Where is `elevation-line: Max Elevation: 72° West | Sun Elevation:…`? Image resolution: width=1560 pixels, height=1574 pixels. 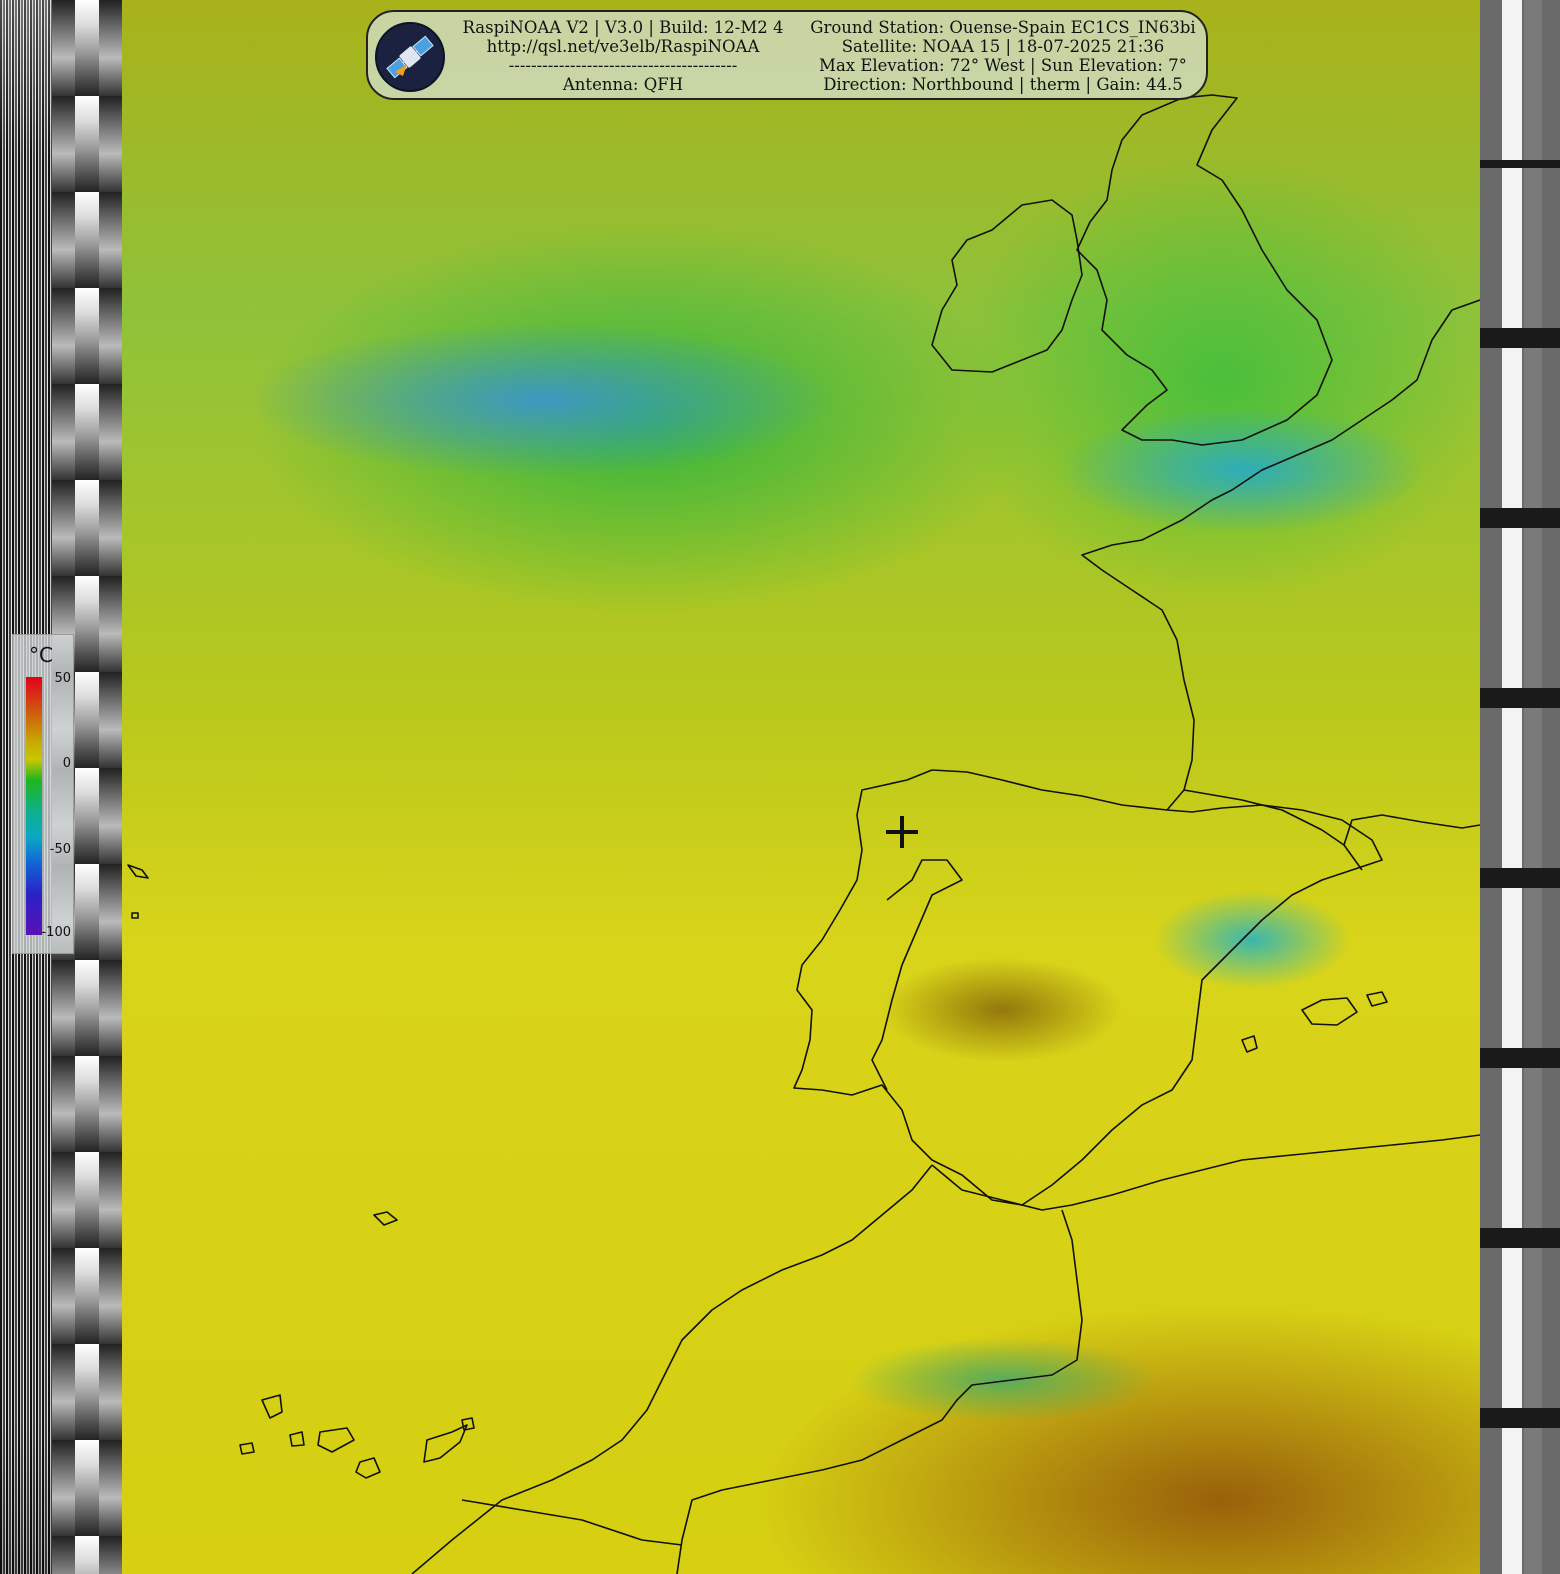 elevation-line: Max Elevation: 72° West | Sun Elevation:… is located at coordinates (1003, 65).